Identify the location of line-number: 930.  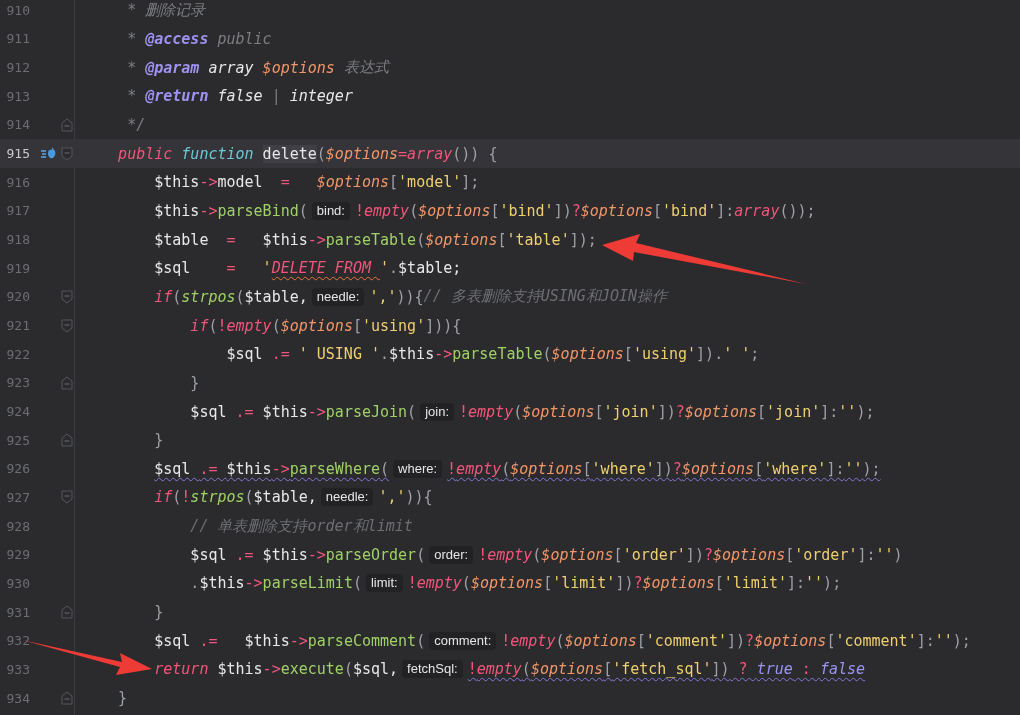
(17, 583).